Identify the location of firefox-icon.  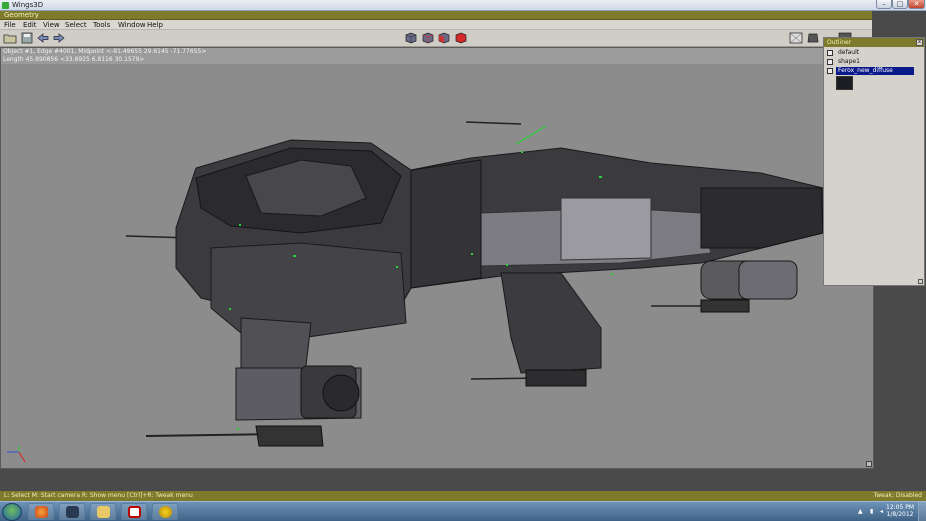
(41, 512).